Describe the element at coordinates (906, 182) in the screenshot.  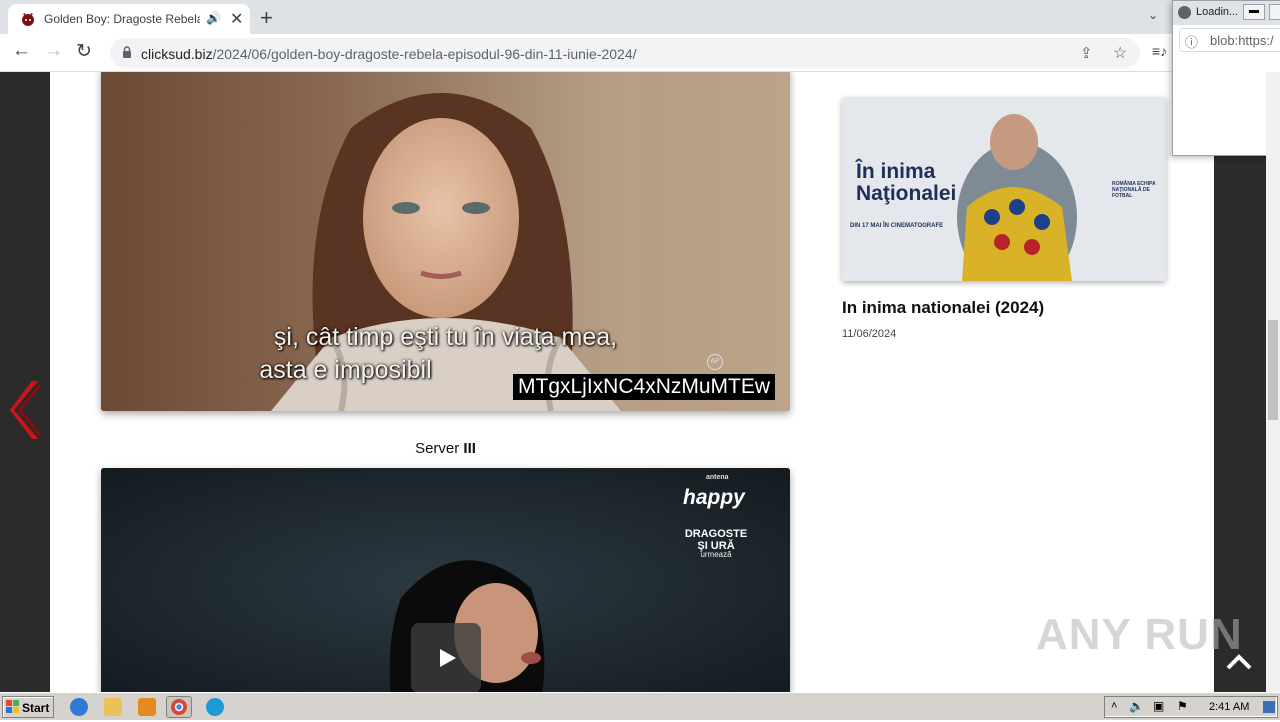
I see `poster-headline: În inima Naţionalei` at that location.